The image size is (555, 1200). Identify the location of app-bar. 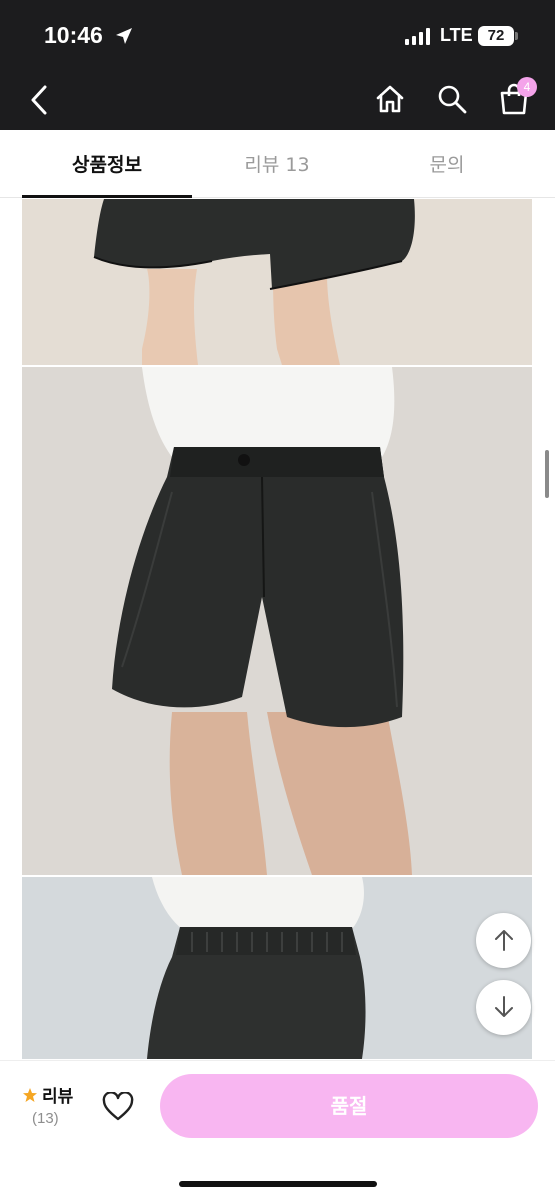
(277, 100).